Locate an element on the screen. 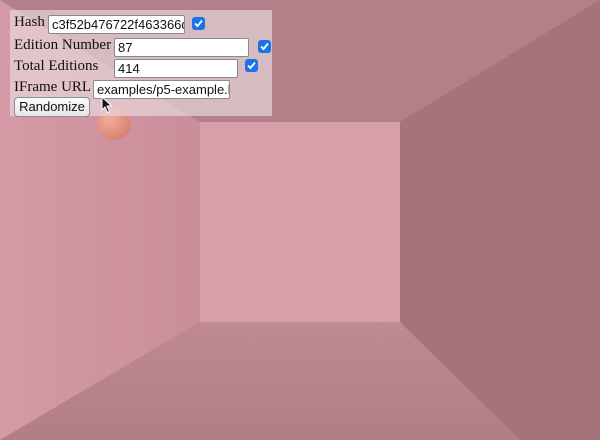  randomize-button: Randomize is located at coordinates (52, 107).